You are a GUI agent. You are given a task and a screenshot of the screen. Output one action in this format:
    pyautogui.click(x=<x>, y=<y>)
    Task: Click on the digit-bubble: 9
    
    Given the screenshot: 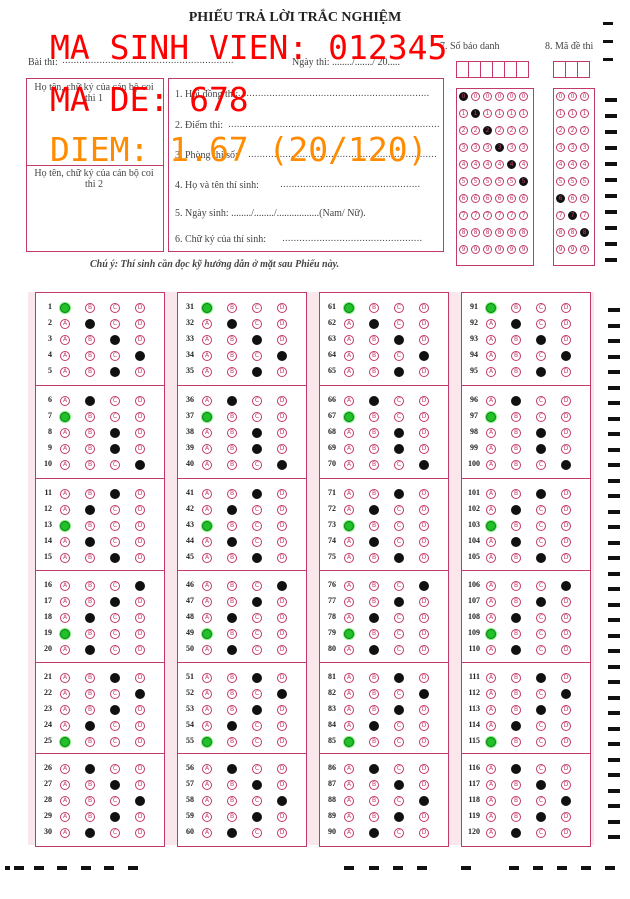 What is the action you would take?
    pyautogui.click(x=463, y=249)
    